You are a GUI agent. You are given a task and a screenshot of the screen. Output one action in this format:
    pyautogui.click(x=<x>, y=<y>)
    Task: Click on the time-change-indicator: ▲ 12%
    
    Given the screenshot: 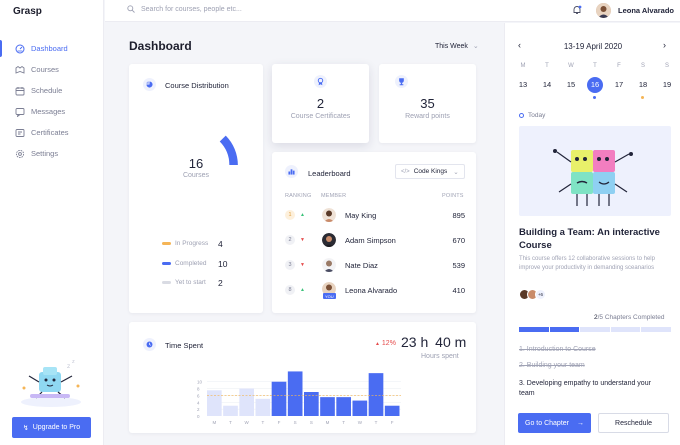 What is the action you would take?
    pyautogui.click(x=385, y=343)
    